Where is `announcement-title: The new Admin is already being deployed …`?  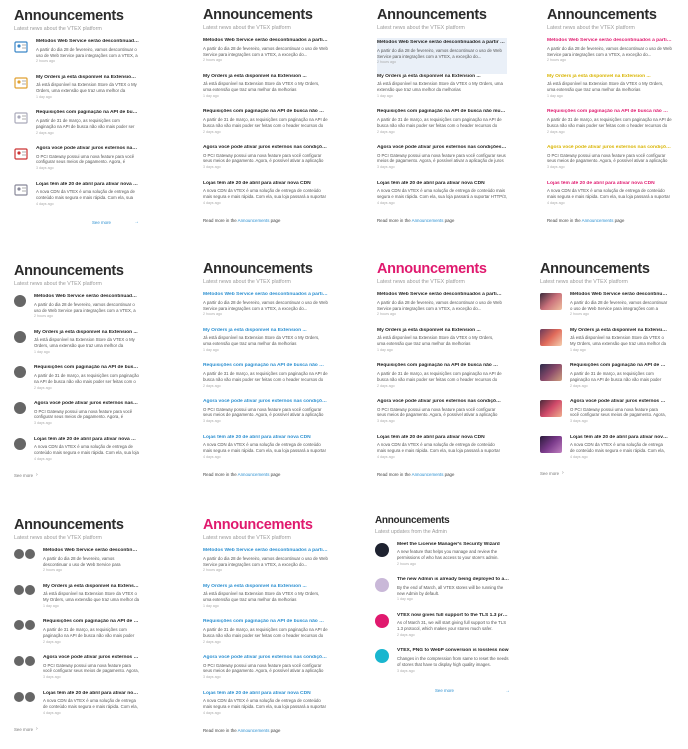 announcement-title: The new Admin is already being deployed … is located at coordinates (453, 580).